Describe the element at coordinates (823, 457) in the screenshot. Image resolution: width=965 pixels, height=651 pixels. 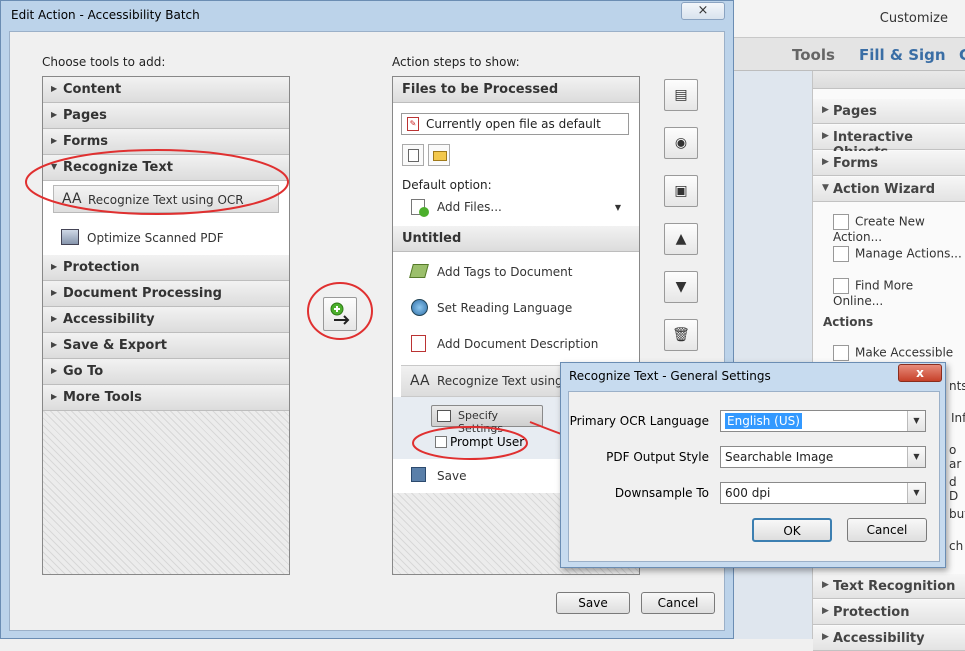
I see `pdf-output-style-select: Searchable Image ▼` at that location.